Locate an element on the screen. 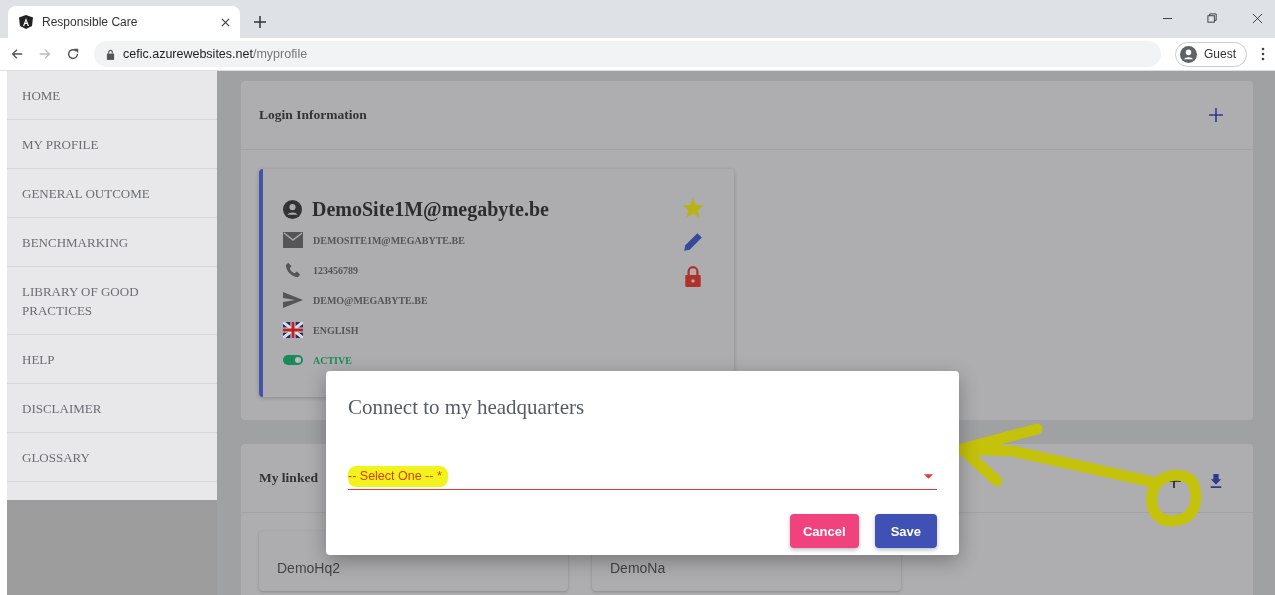 Image resolution: width=1275 pixels, height=595 pixels. avatar-icon is located at coordinates (1188, 54).